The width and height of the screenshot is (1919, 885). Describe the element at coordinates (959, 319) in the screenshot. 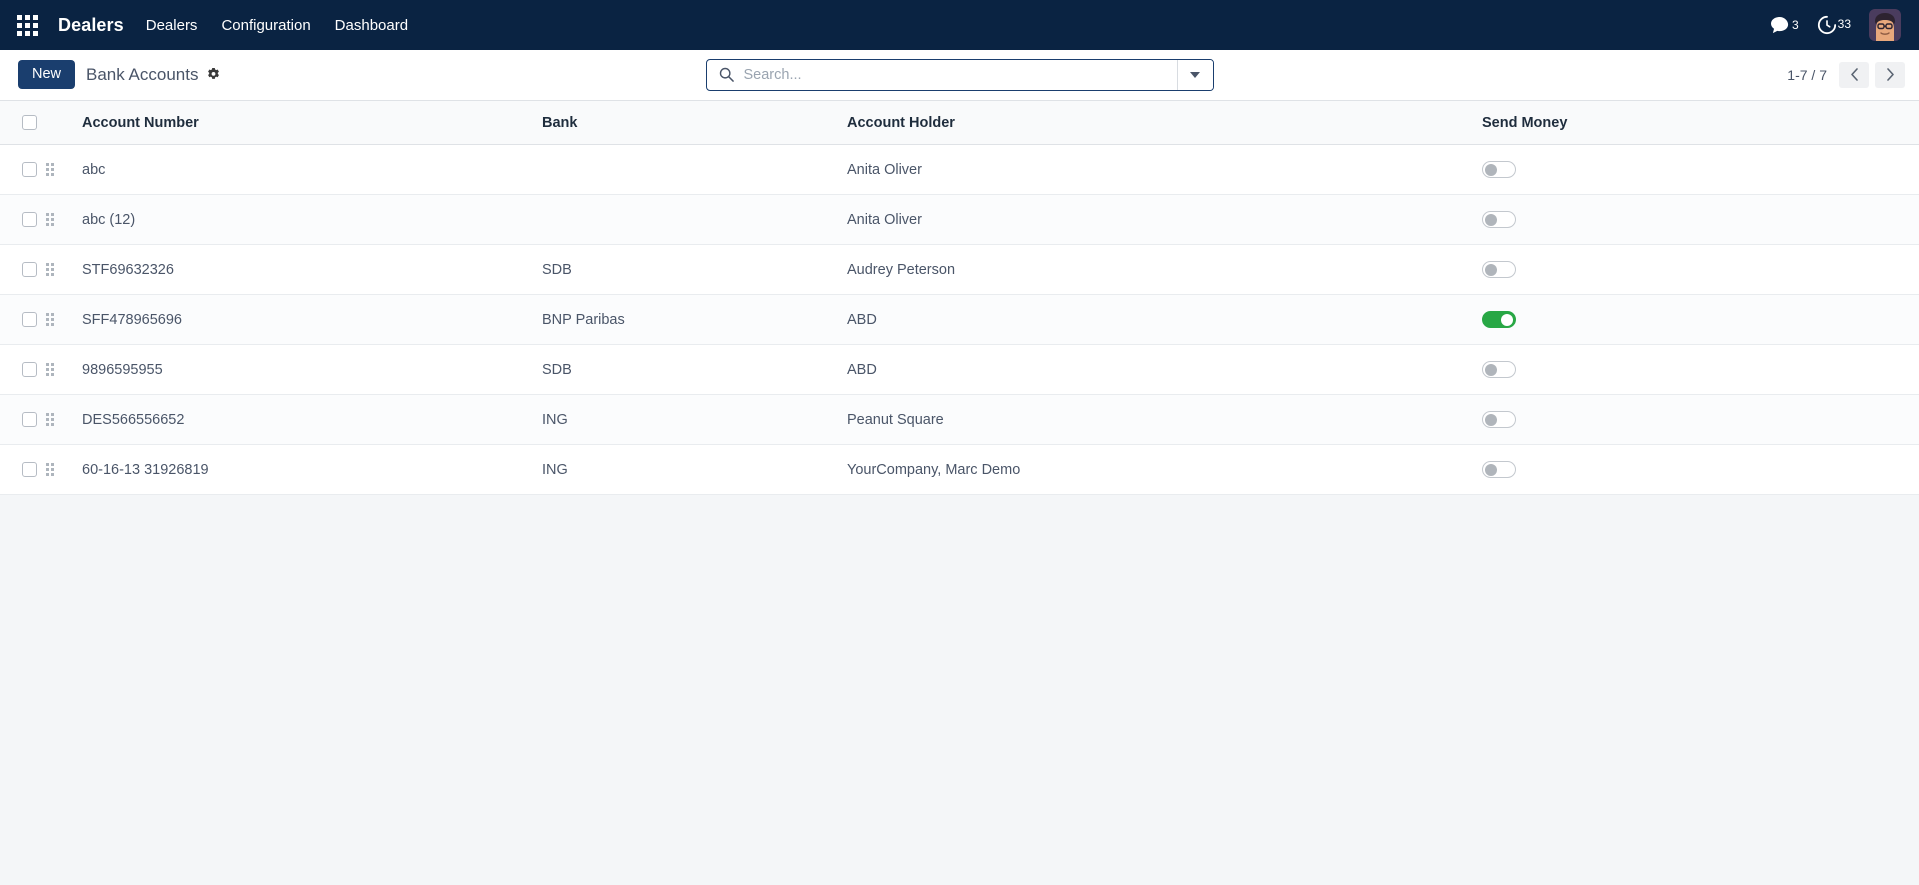

I see `table-row: SFF478965696 BNP Paribas ABD` at that location.